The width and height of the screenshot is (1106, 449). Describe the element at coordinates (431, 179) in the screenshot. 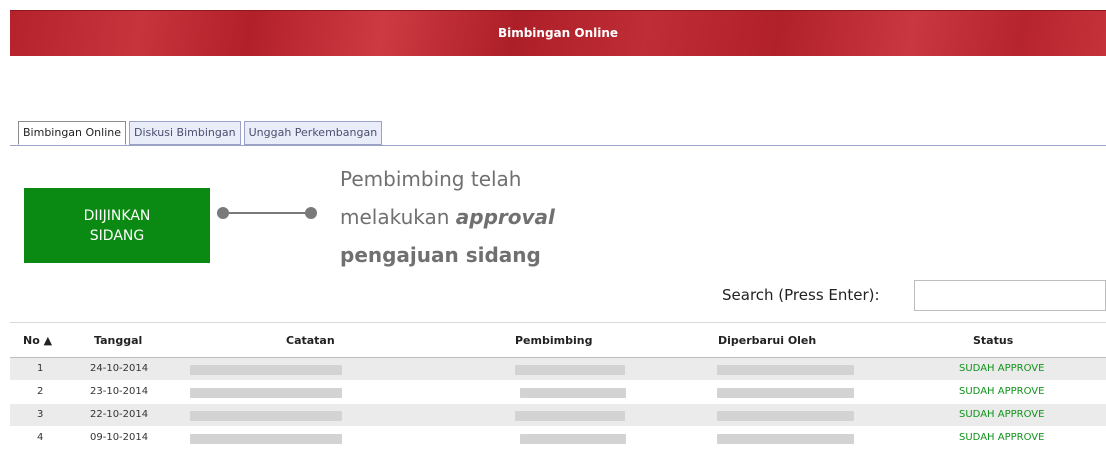

I see `callout-line-1: Pembimbing telah` at that location.